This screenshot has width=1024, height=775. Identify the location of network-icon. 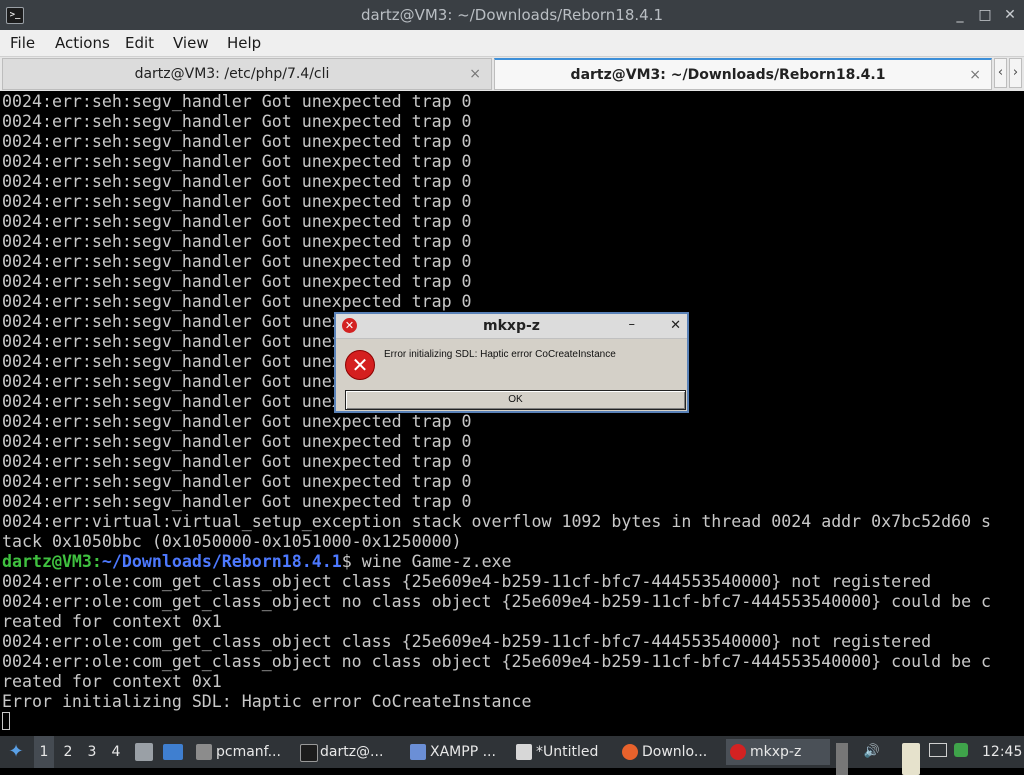
(938, 750).